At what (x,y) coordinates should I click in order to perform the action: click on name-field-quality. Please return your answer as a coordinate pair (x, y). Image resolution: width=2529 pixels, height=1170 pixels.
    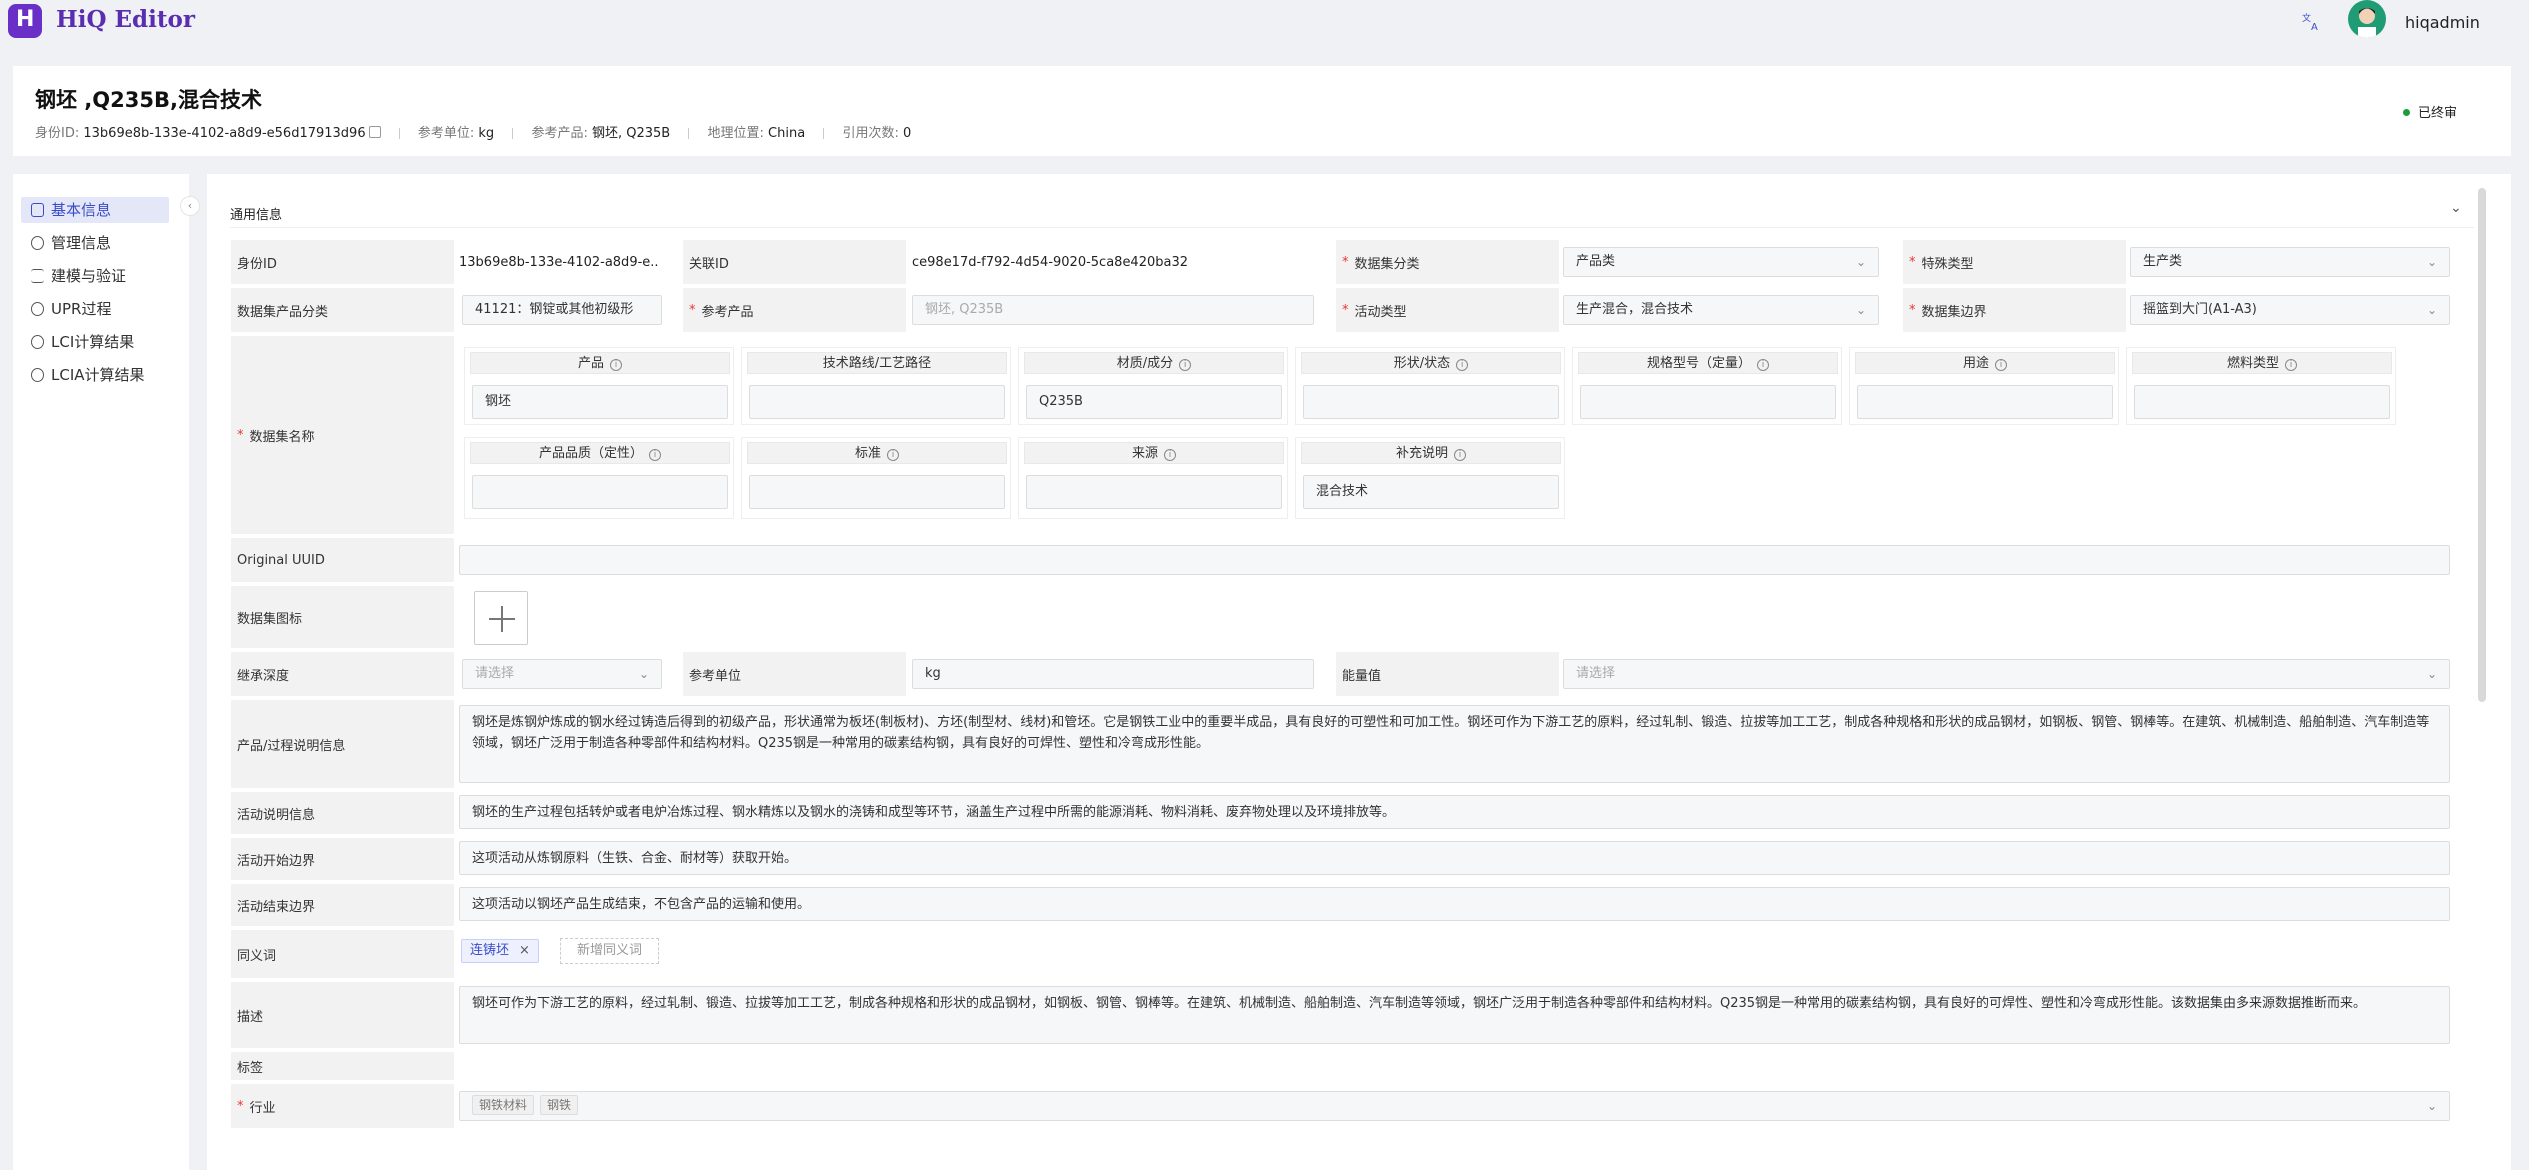
    Looking at the image, I should click on (600, 492).